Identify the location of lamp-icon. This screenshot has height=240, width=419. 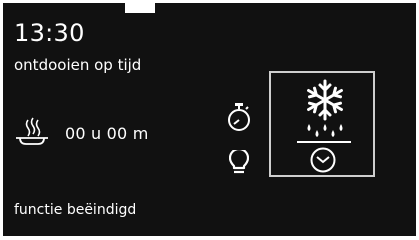
(239, 163).